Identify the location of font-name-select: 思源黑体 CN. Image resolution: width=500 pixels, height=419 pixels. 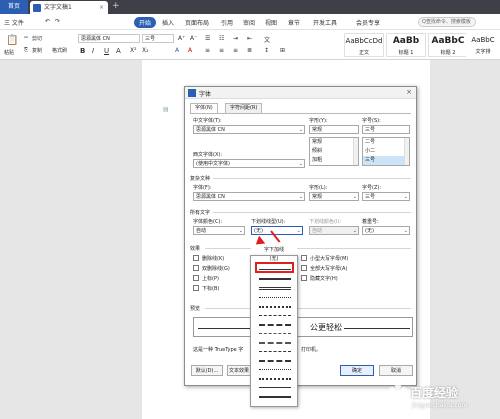
(109, 38).